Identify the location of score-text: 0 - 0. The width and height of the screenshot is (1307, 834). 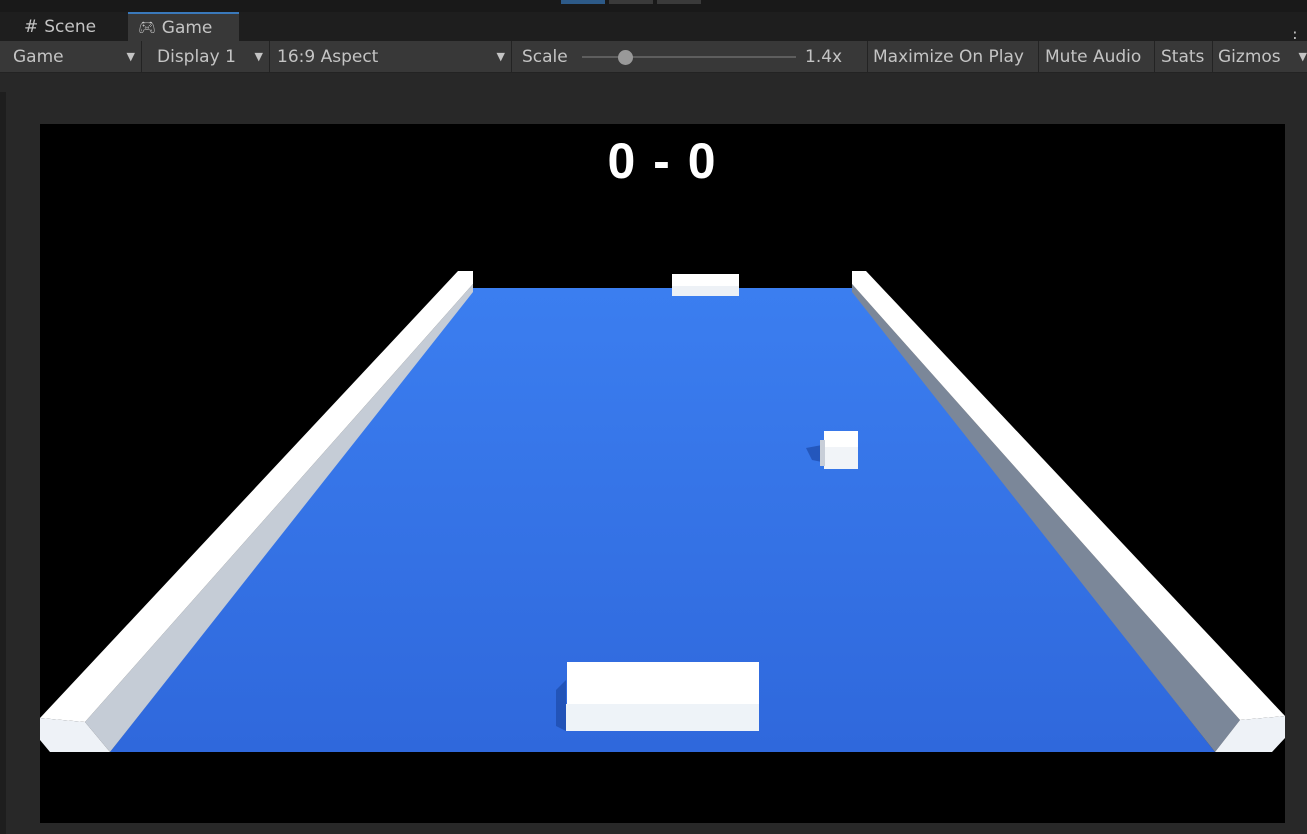
(662, 161).